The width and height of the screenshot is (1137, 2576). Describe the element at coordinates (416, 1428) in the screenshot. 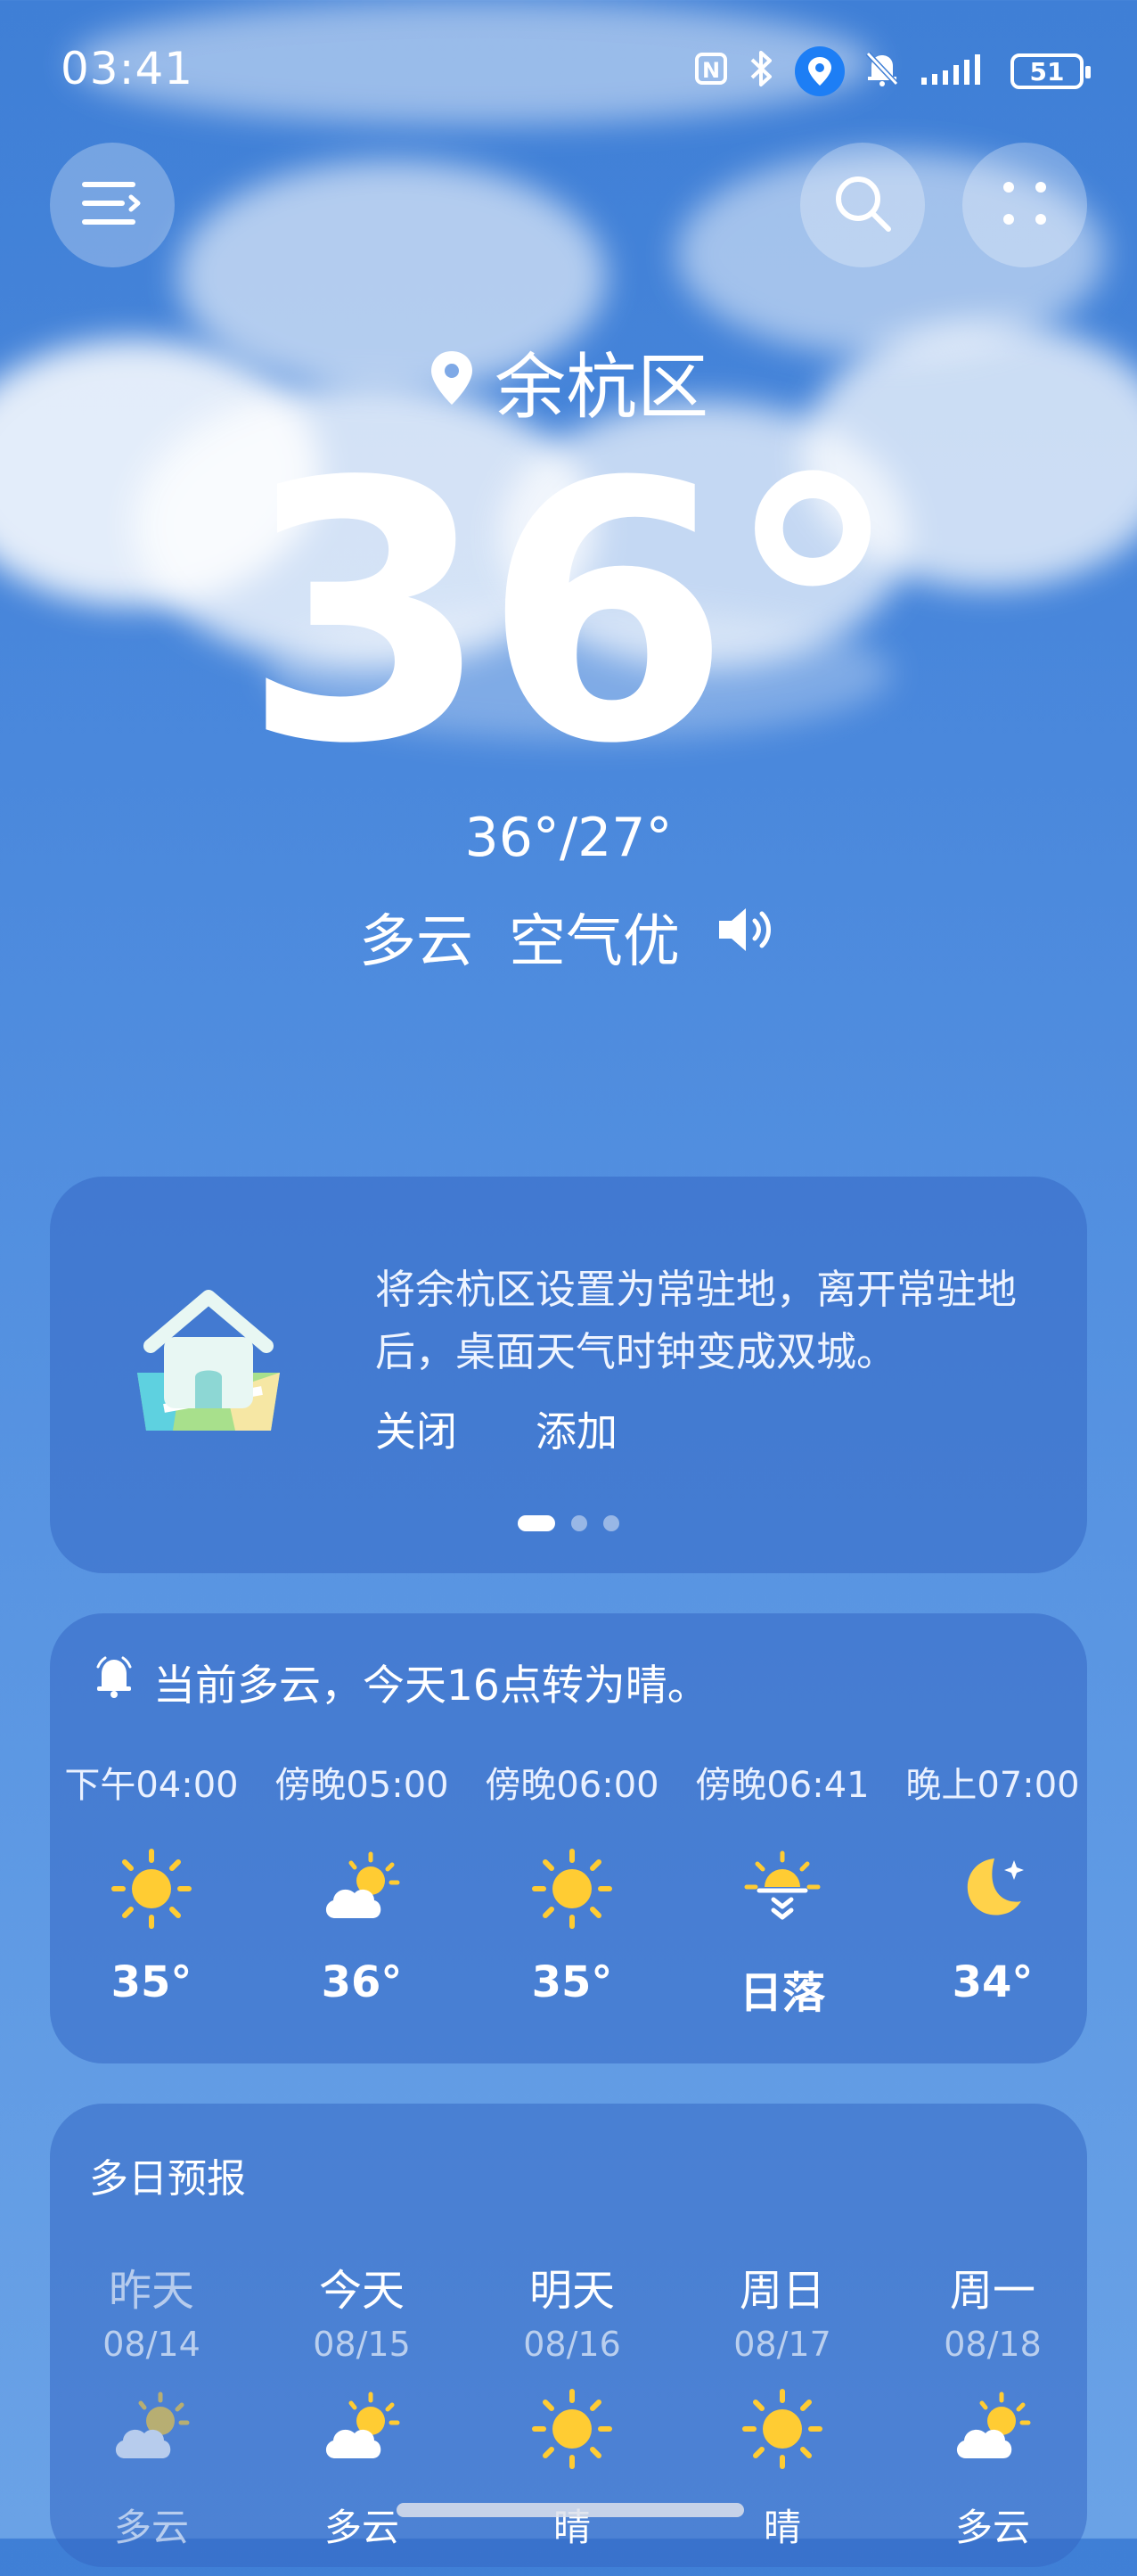

I see `close-button: 关闭` at that location.